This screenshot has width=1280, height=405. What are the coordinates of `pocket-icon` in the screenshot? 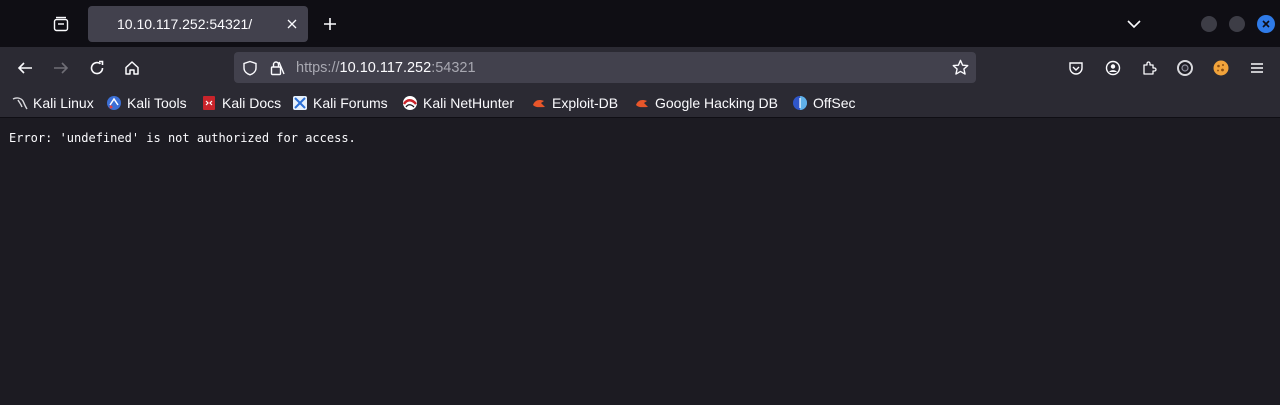 It's located at (1076, 68).